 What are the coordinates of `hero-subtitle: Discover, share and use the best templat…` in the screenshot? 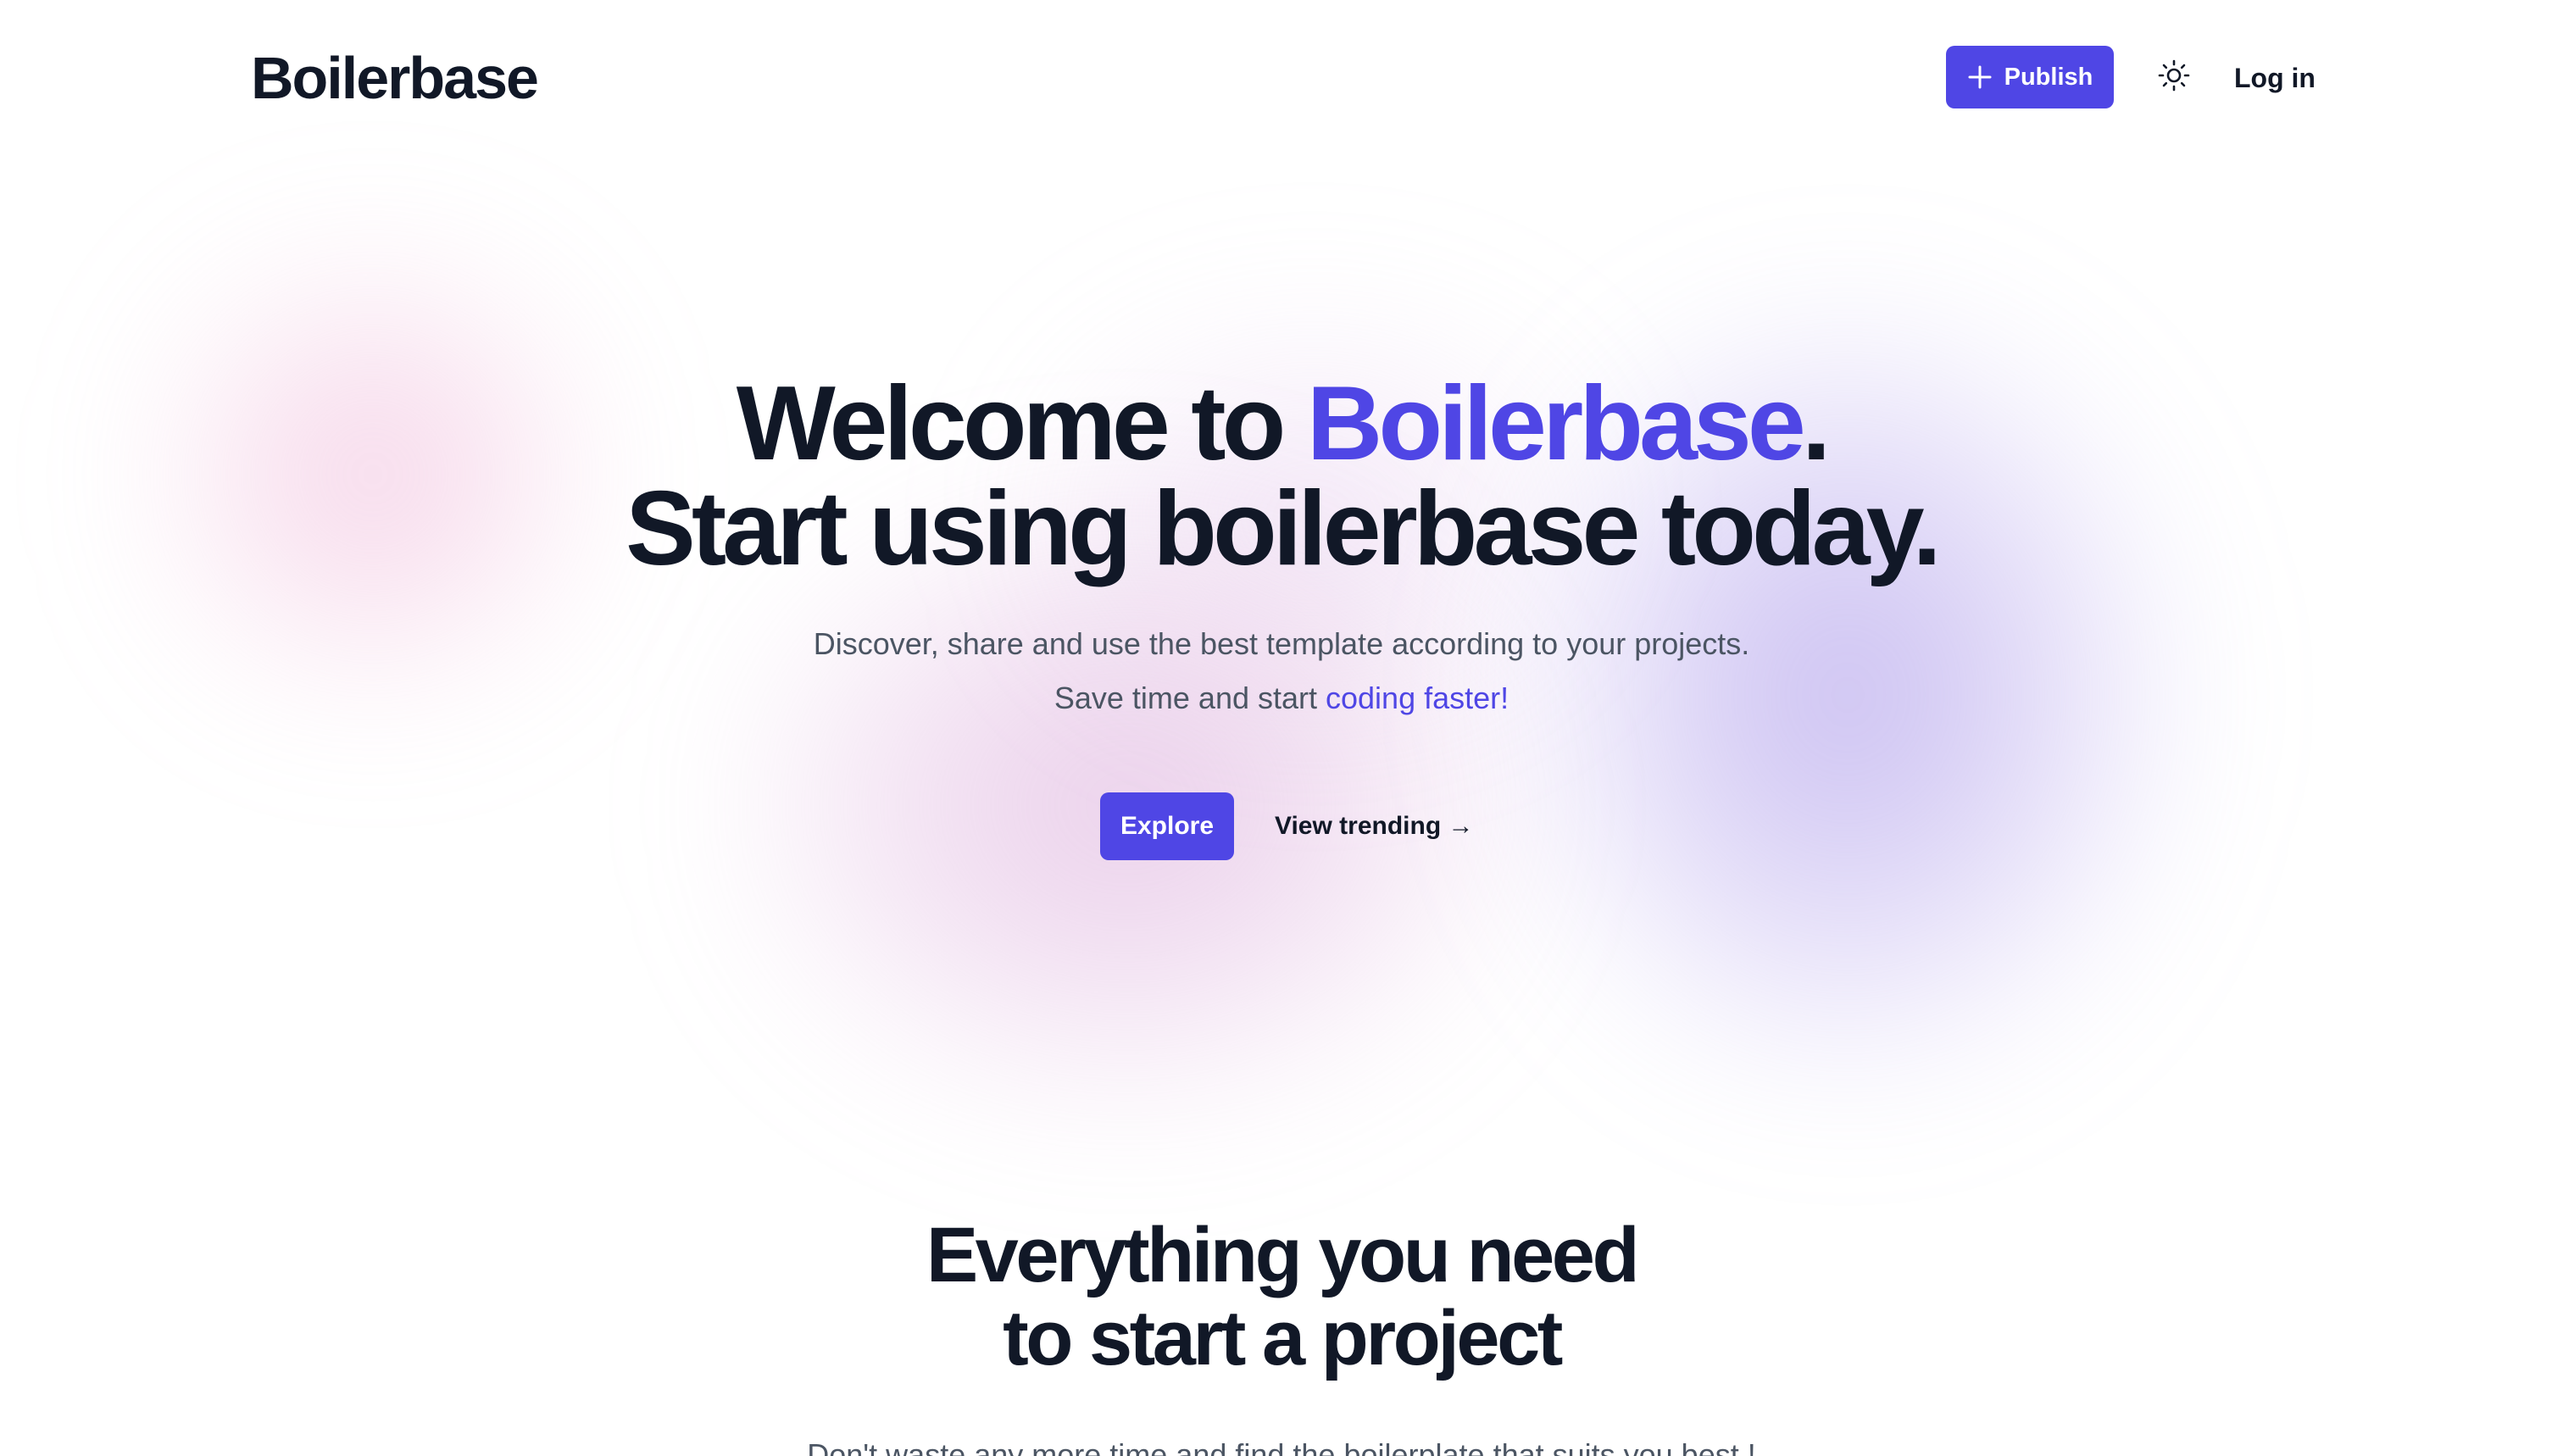 It's located at (1281, 671).